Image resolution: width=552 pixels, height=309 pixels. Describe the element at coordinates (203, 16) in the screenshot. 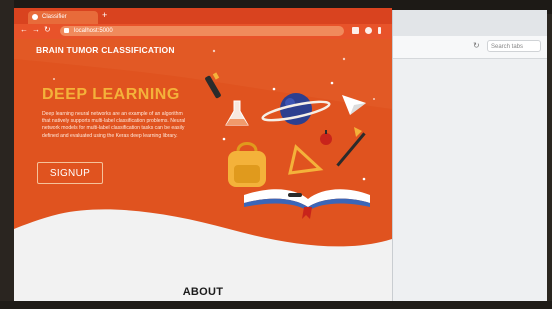

I see `tab-bar: Classifier +` at that location.